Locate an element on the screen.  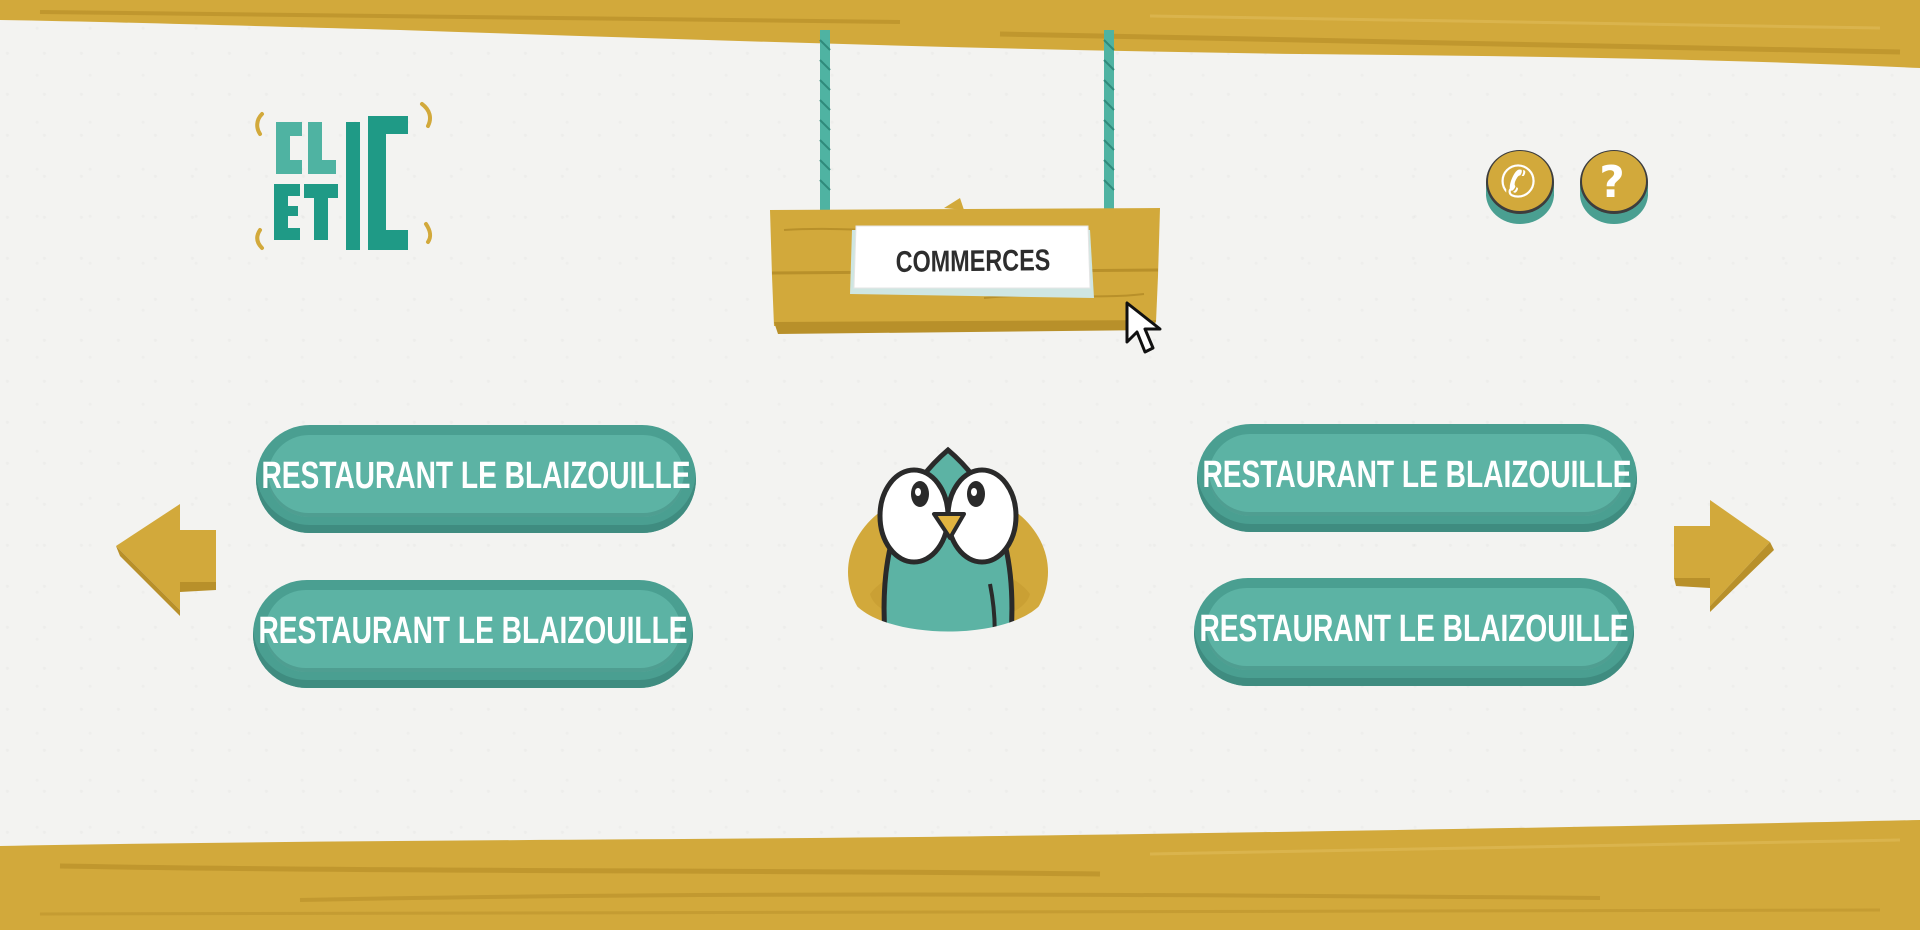
phone-button: ✆ is located at coordinates (1520, 187).